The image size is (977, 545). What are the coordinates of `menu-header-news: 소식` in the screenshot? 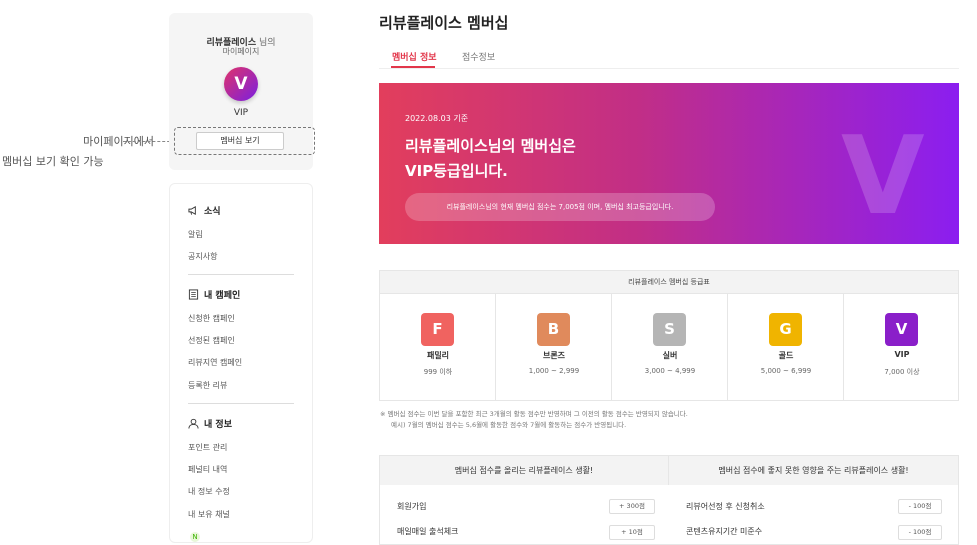 It's located at (204, 210).